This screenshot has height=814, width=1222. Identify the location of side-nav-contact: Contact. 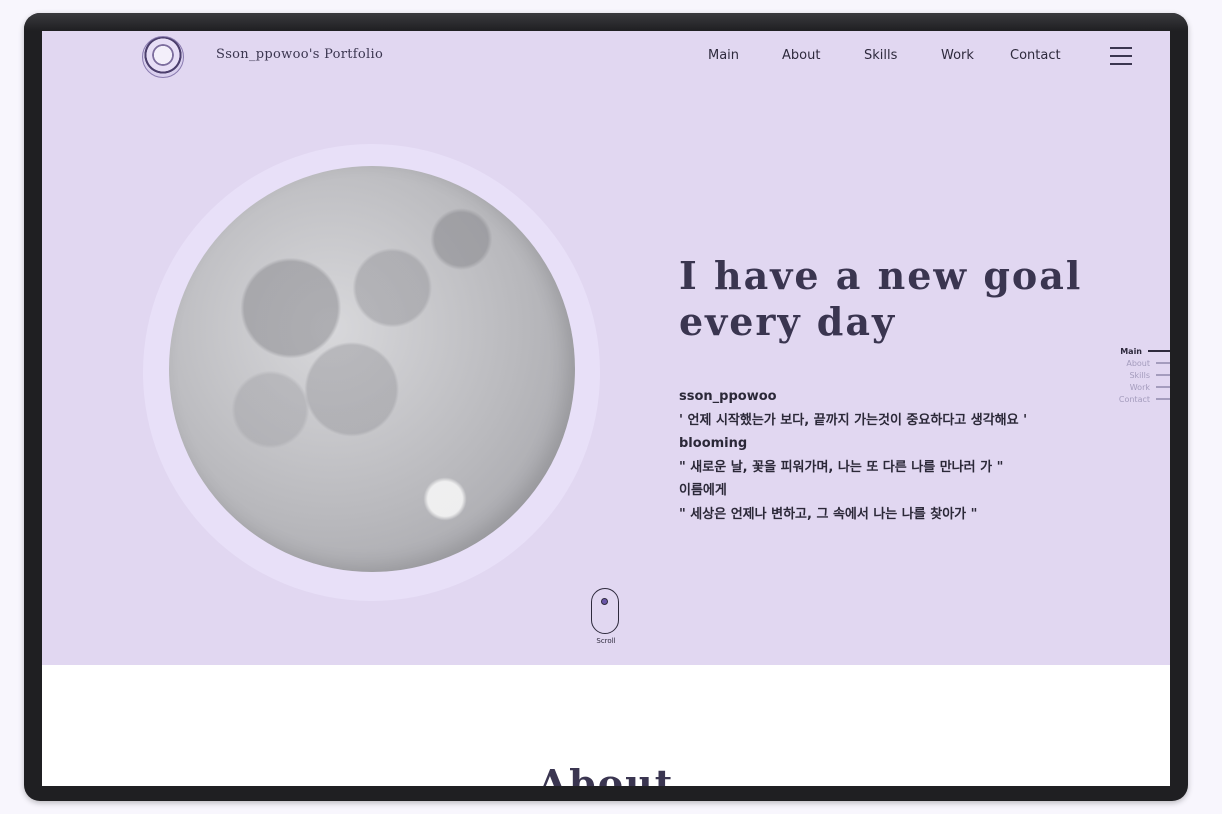
(1144, 399).